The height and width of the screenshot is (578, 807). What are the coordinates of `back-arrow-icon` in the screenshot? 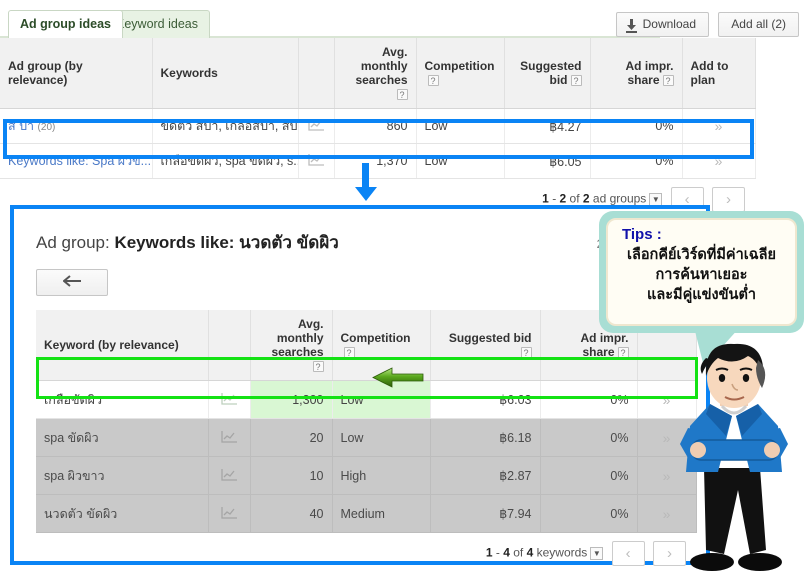 It's located at (71, 282).